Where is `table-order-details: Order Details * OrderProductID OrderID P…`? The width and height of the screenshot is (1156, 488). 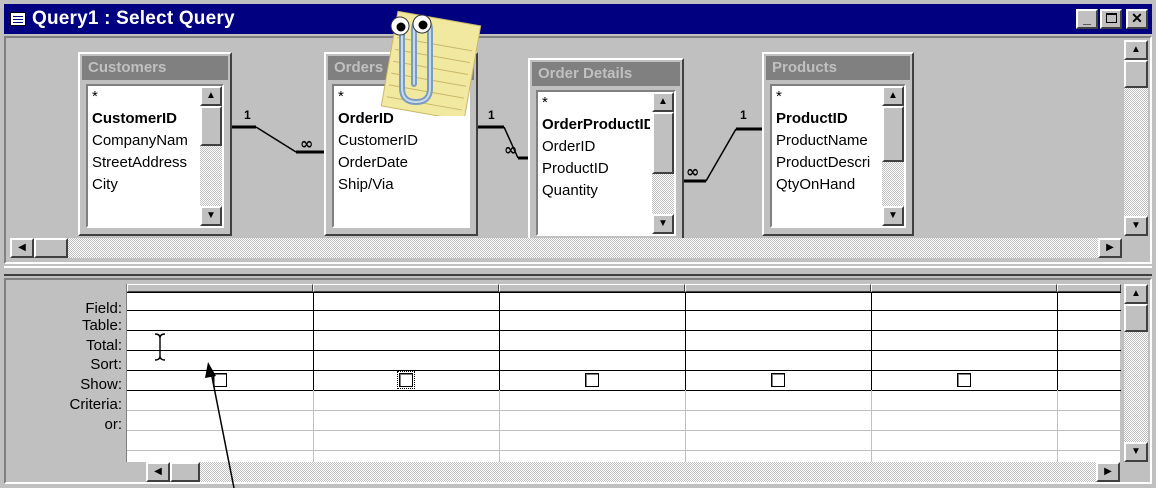 table-order-details: Order Details * OrderProductID OrderID P… is located at coordinates (606, 151).